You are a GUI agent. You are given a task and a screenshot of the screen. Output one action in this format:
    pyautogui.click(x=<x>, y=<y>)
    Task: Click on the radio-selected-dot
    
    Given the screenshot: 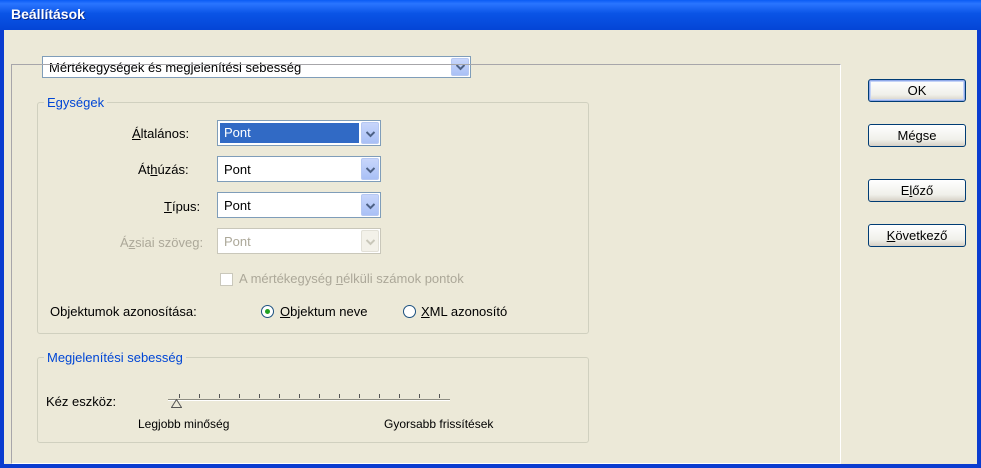 What is the action you would take?
    pyautogui.click(x=267, y=311)
    